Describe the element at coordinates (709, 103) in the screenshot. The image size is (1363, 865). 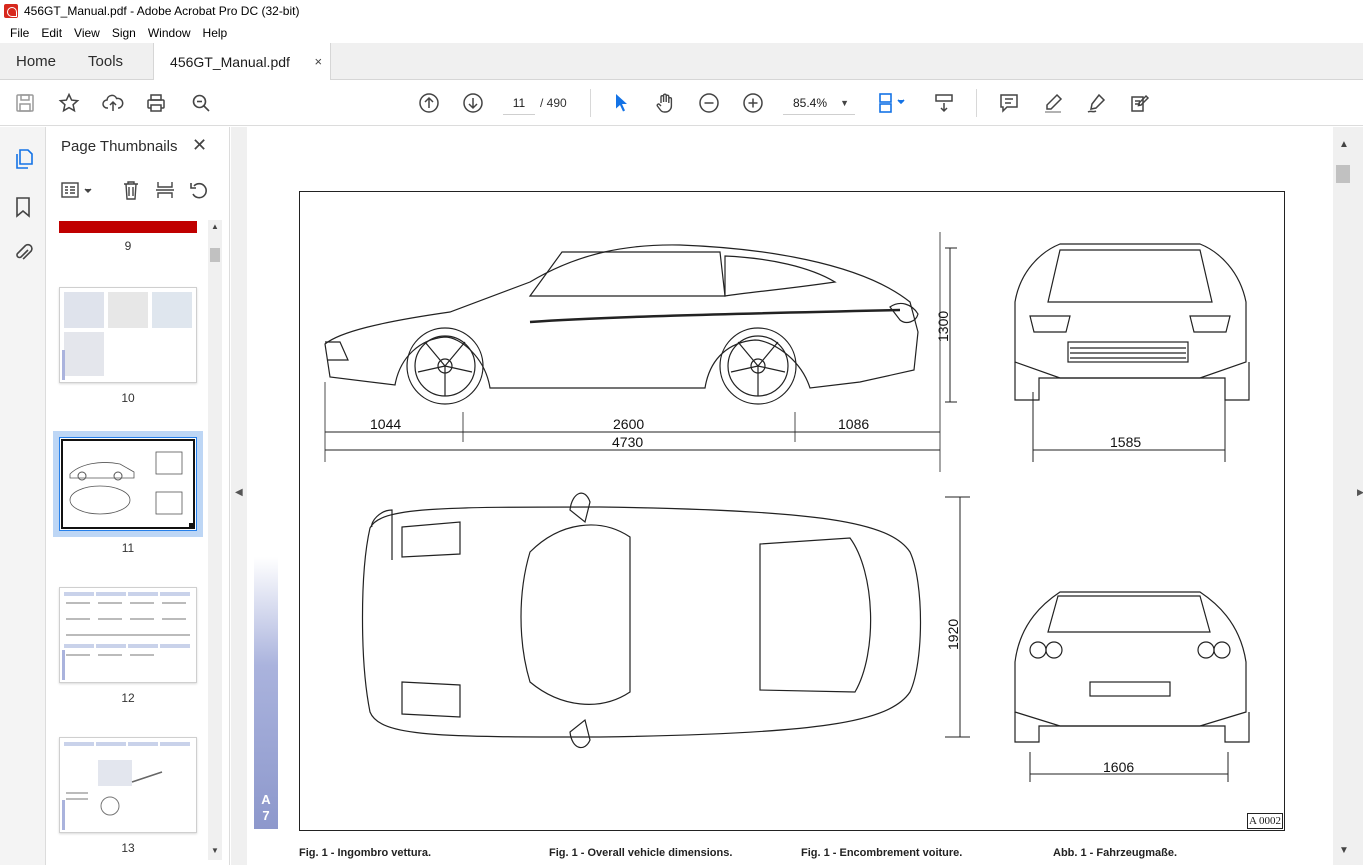
I see `zoom-out-icon` at that location.